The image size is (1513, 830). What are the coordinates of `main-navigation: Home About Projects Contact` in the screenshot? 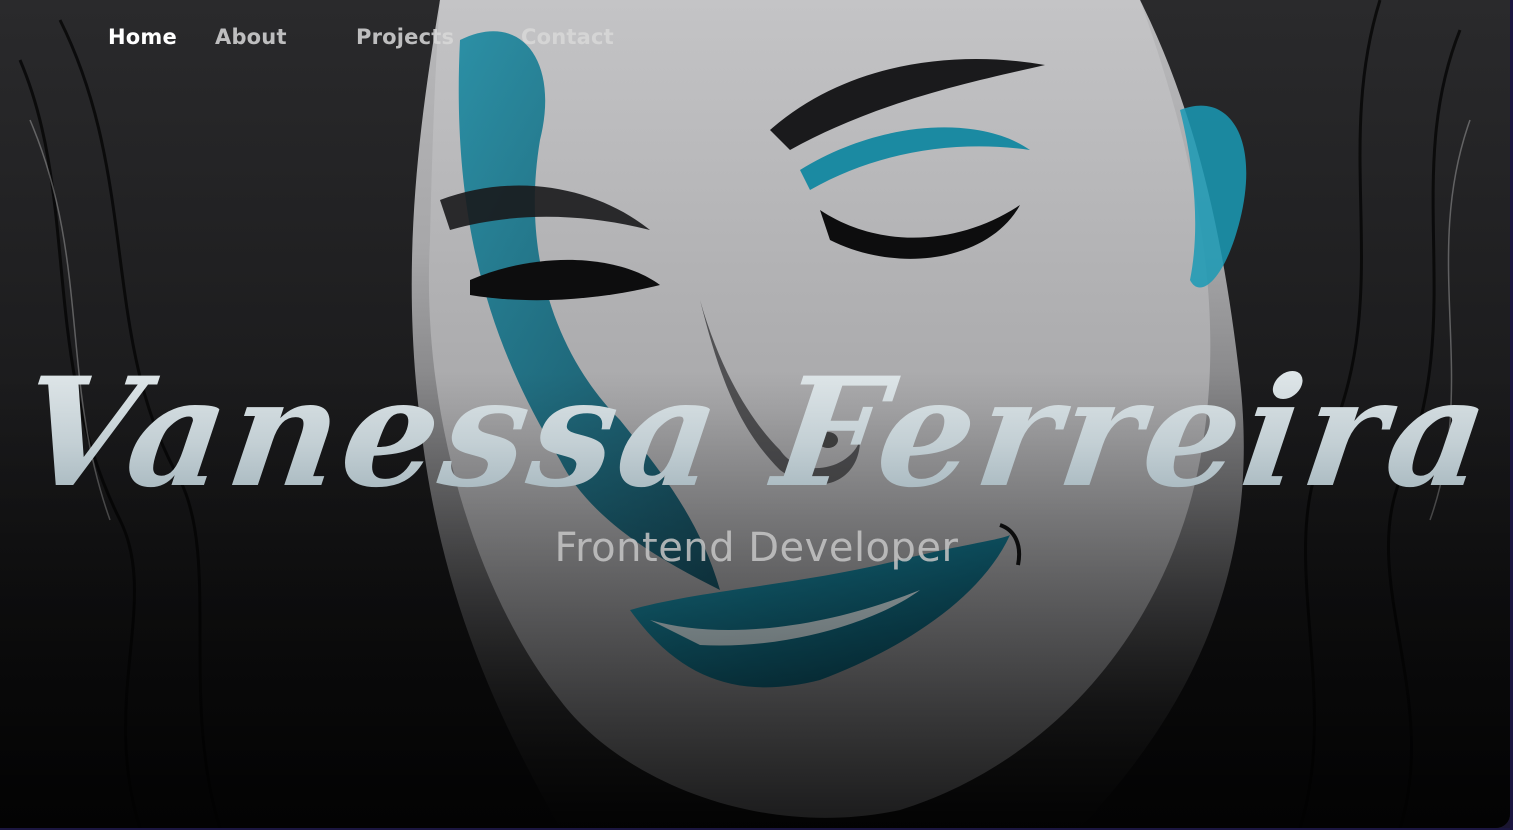 It's located at (361, 37).